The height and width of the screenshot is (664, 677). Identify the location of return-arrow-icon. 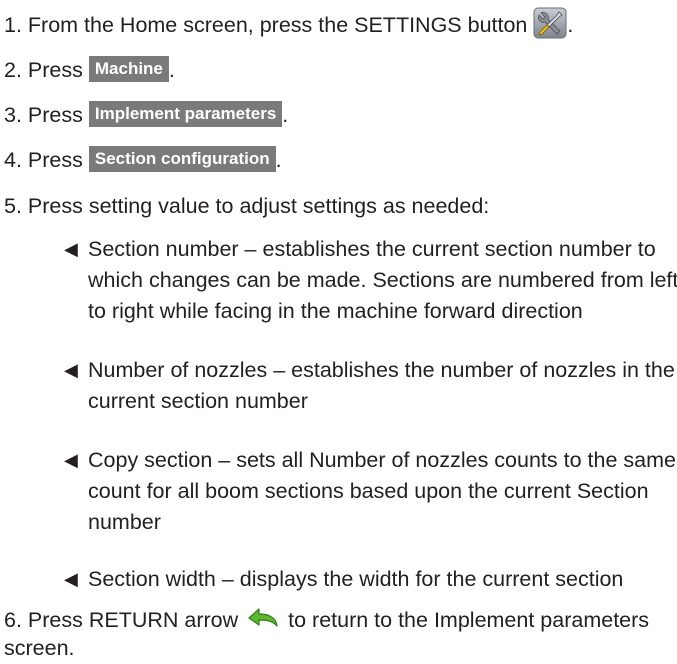
(263, 618).